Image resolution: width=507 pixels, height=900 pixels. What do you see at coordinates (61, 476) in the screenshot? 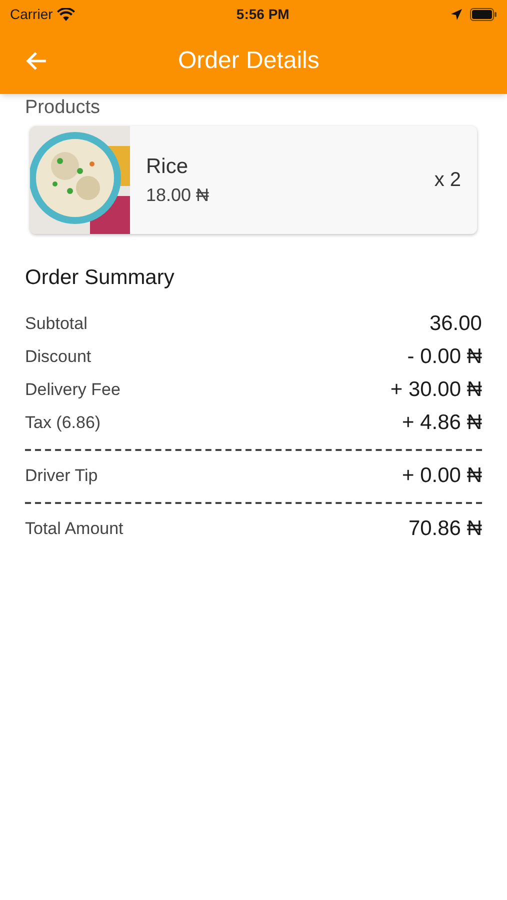
I see `summary-label: Driver Tip` at bounding box center [61, 476].